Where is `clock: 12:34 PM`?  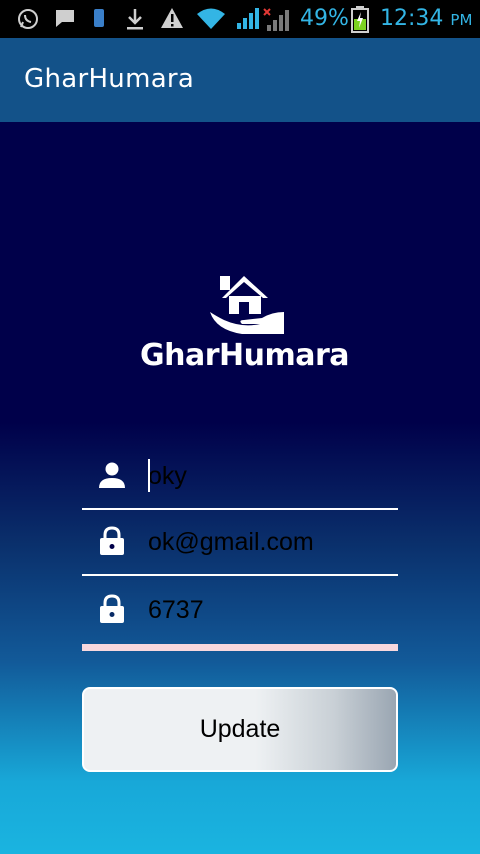 clock: 12:34 PM is located at coordinates (426, 18).